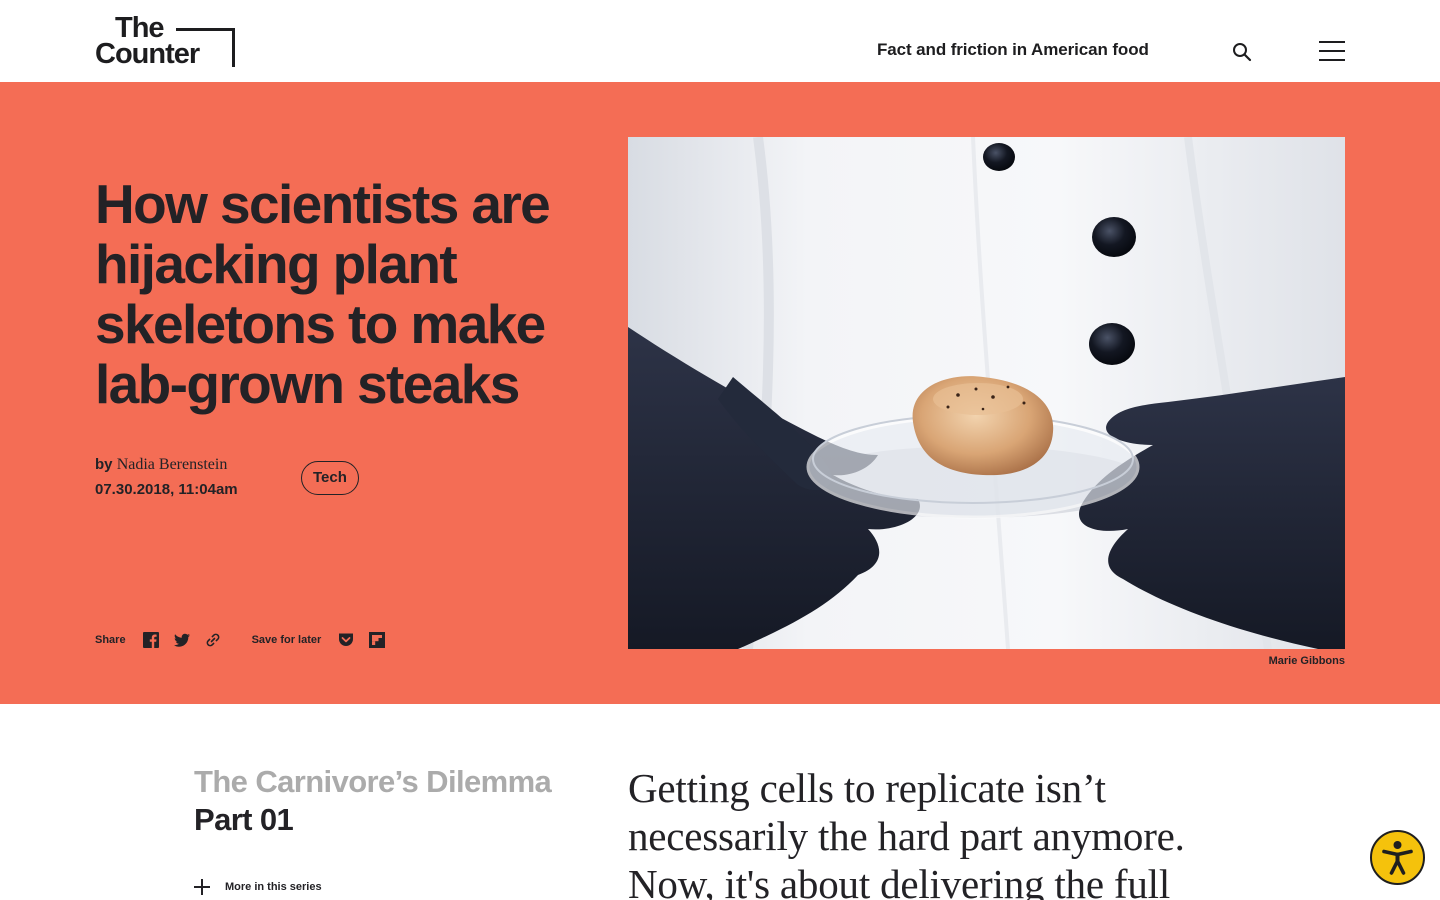 The image size is (1440, 900). I want to click on accessibility-button, so click(1397, 857).